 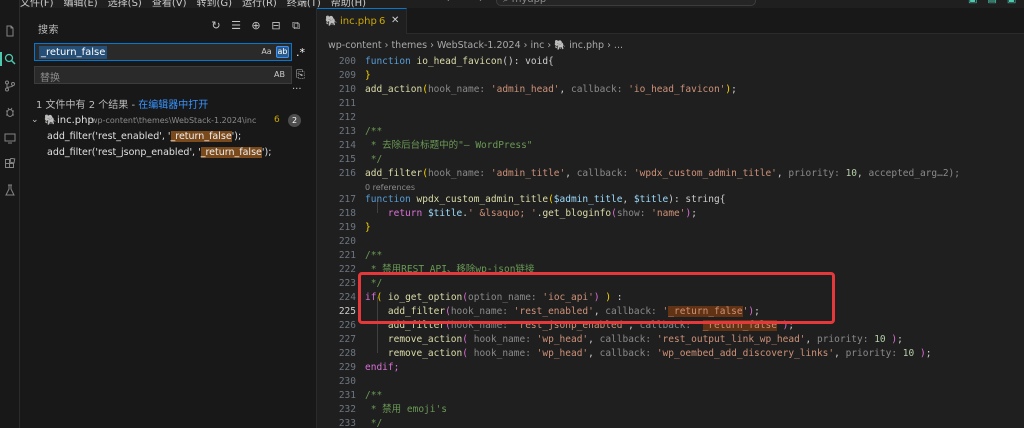 I want to click on sidebar-title: 搜索, so click(x=48, y=30).